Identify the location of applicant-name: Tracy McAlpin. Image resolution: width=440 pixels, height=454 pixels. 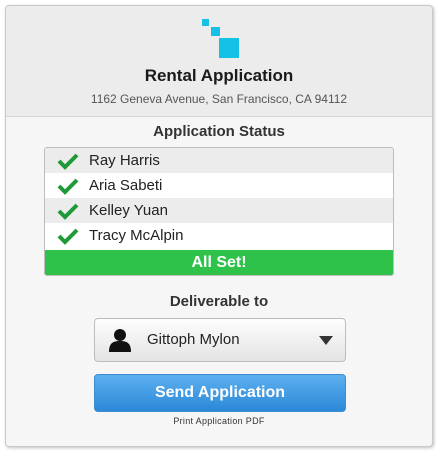
(136, 235).